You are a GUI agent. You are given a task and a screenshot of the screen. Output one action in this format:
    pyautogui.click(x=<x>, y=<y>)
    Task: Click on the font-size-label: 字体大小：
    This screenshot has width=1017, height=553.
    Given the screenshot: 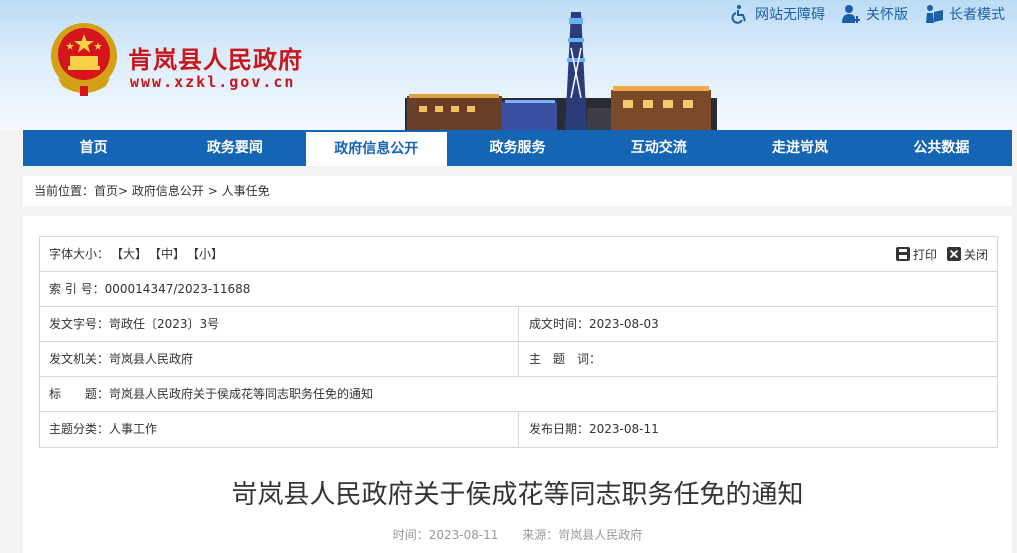 What is the action you would take?
    pyautogui.click(x=79, y=254)
    